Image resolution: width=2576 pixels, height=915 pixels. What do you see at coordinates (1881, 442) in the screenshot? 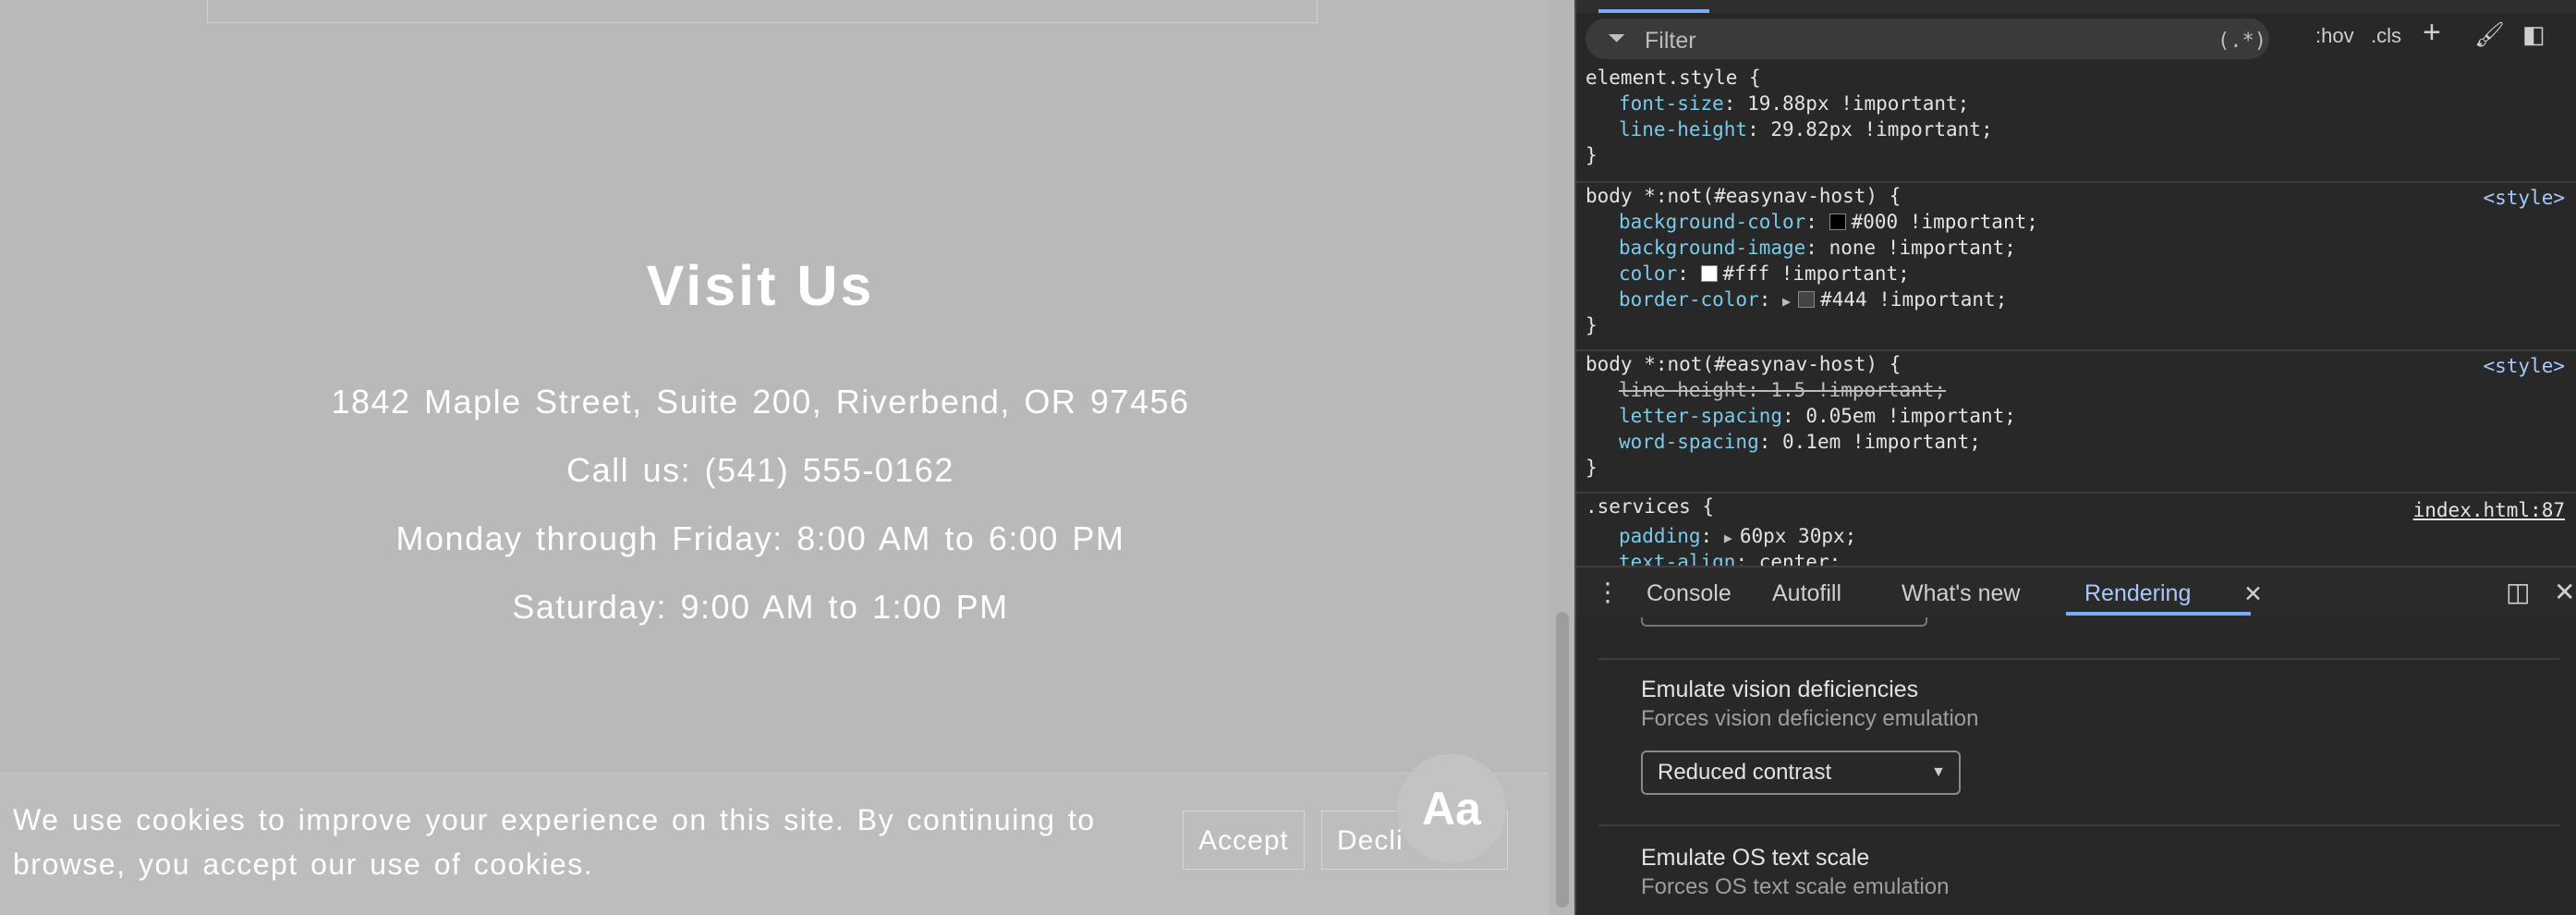
I see `property-value: 0.1em !important;` at bounding box center [1881, 442].